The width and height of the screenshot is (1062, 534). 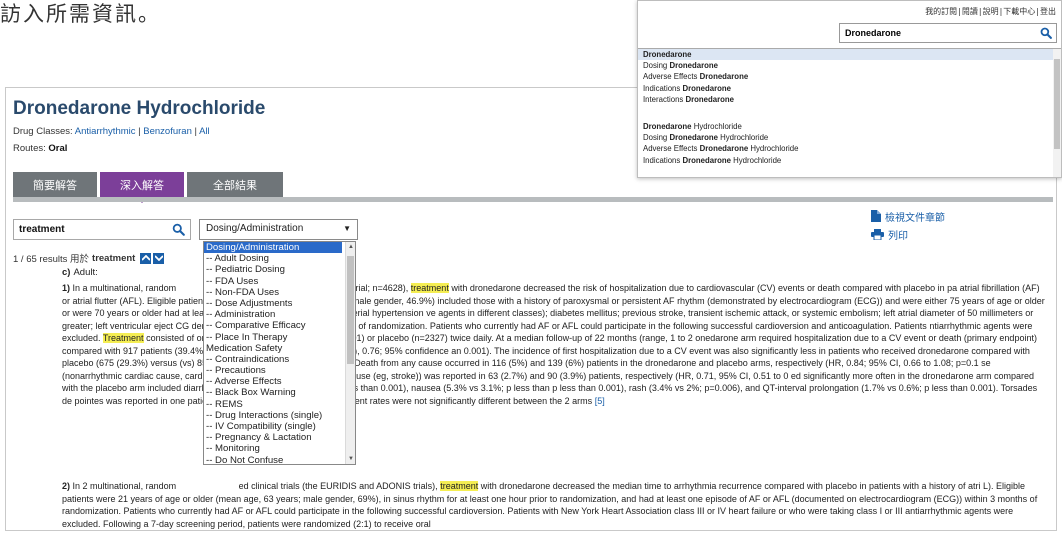 I want to click on global-search-input, so click(x=948, y=33).